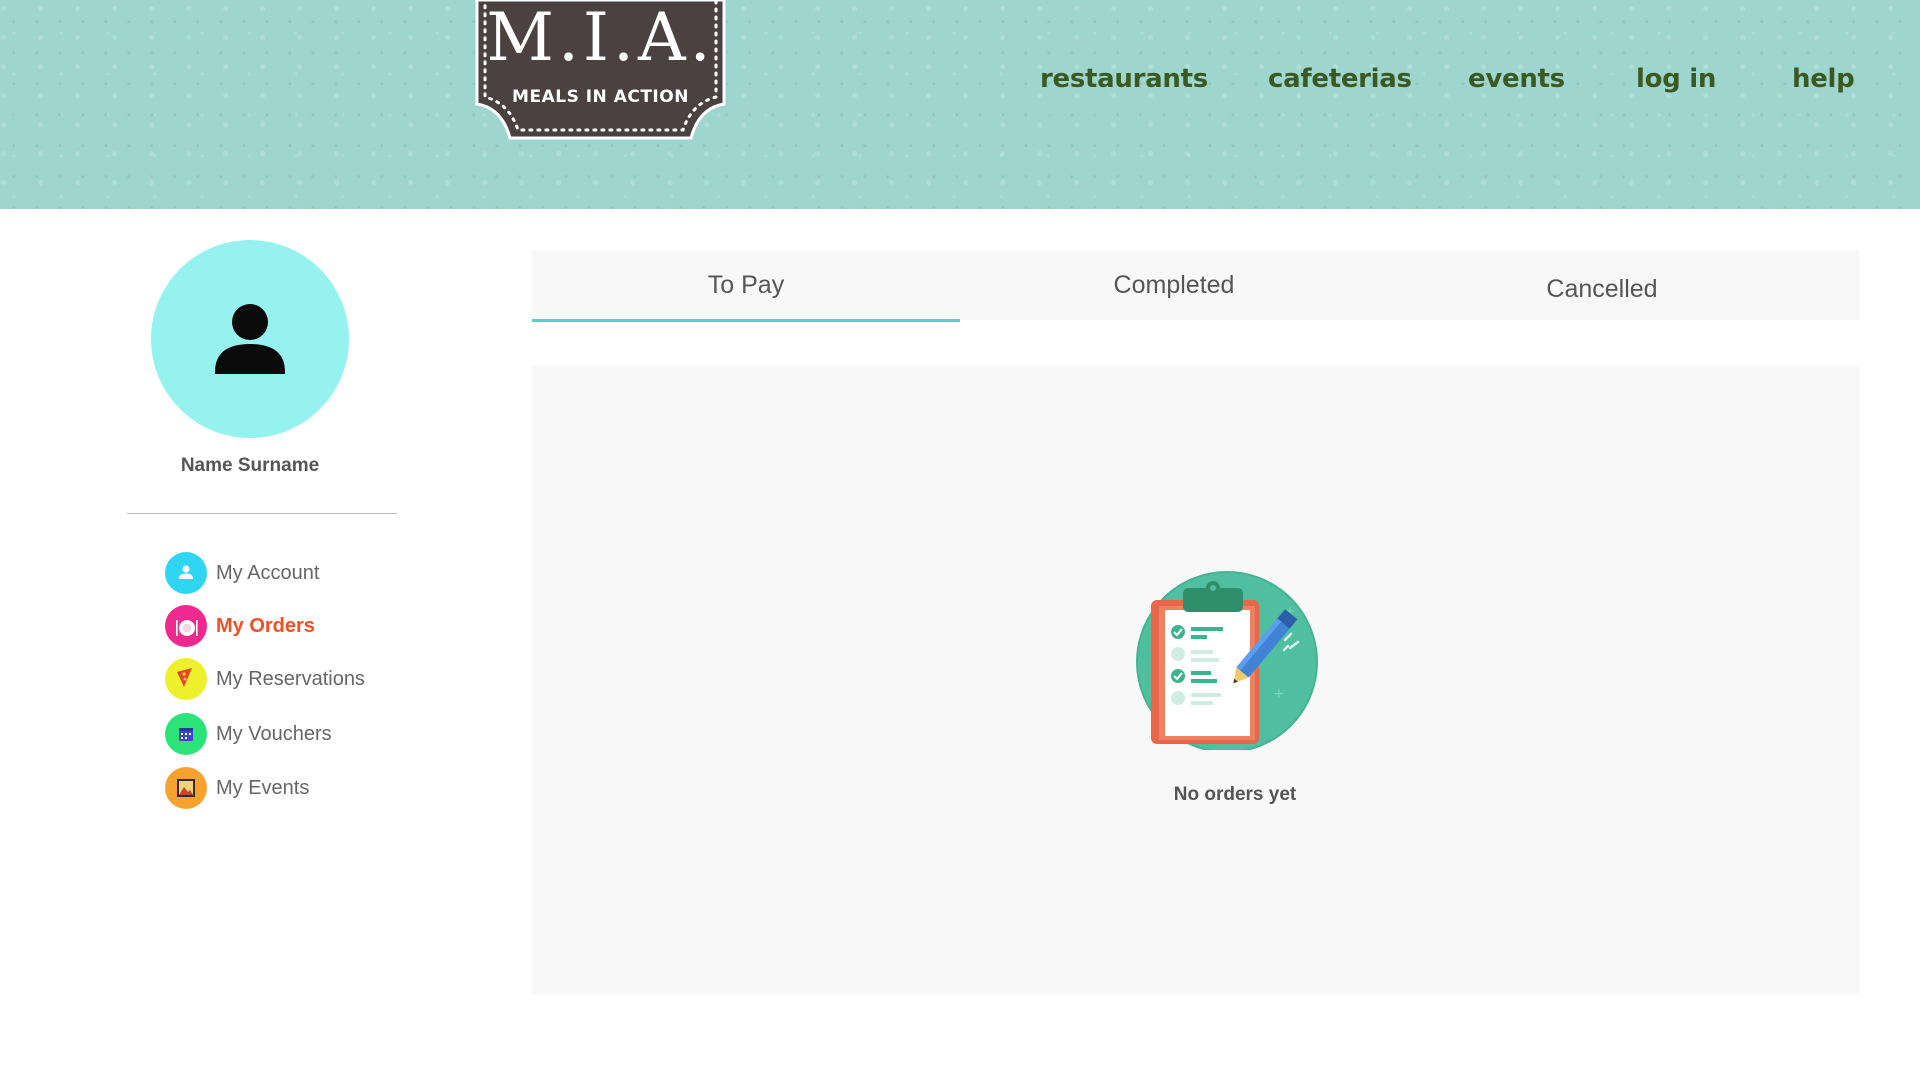 This screenshot has height=1080, width=1920. I want to click on avatar, so click(250, 339).